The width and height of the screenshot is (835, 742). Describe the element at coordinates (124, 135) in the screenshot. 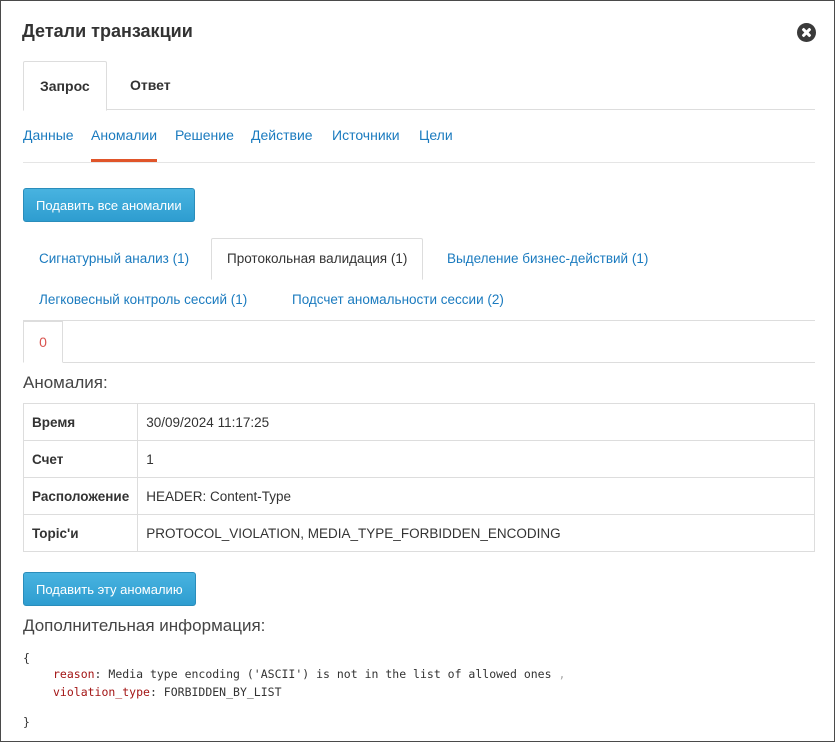

I see `tab-anomalies: Аномалии` at that location.